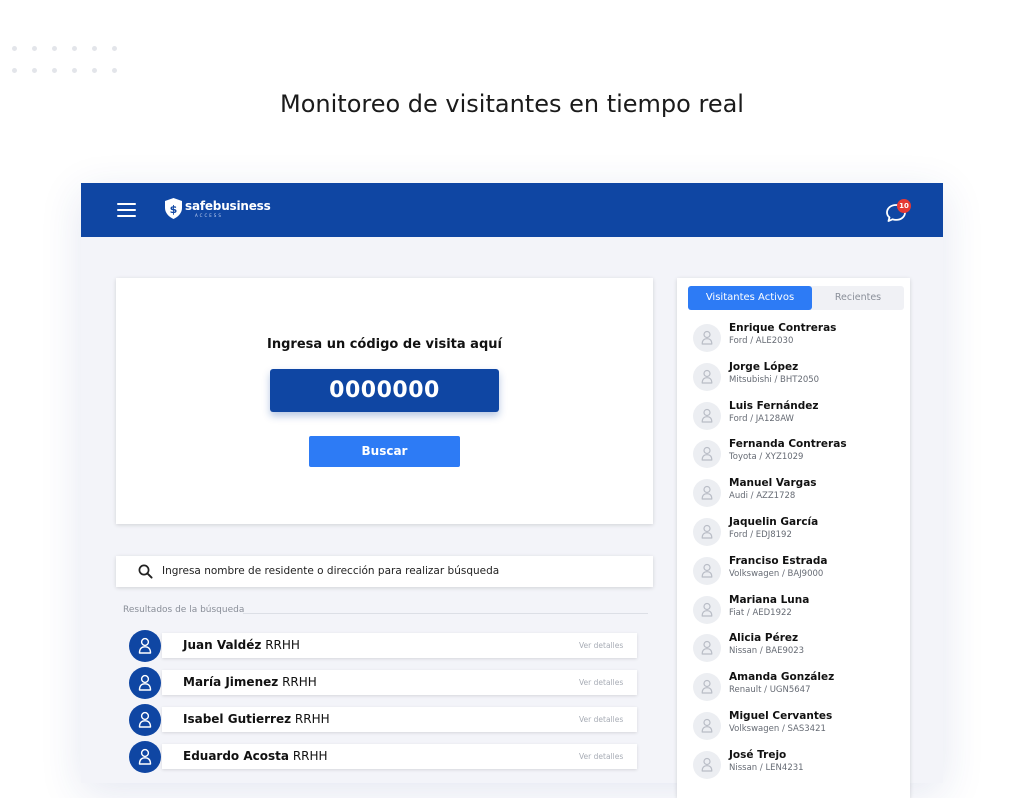  What do you see at coordinates (760, 535) in the screenshot?
I see `visitor-vehicle: Ford / EDJ8192` at bounding box center [760, 535].